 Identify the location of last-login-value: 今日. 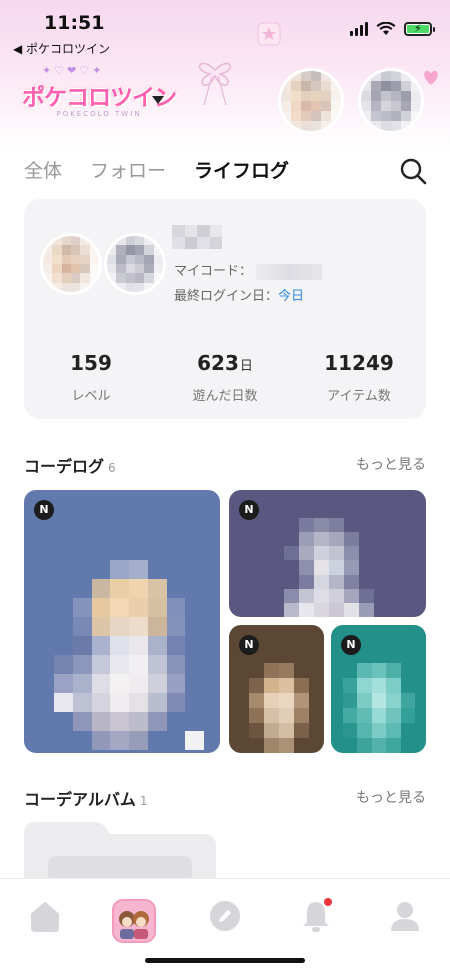
(291, 296).